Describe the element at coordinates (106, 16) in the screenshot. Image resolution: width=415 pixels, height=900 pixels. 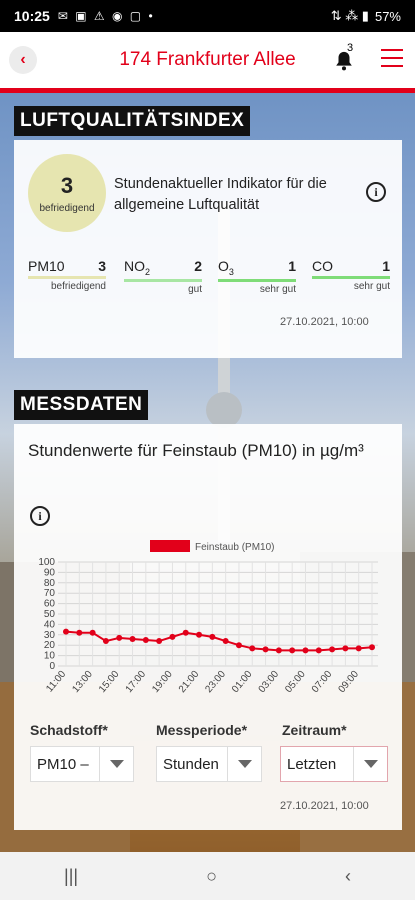
I see `notification-icons: ✉ ▣ ⚠ ◉ ▢ •` at that location.